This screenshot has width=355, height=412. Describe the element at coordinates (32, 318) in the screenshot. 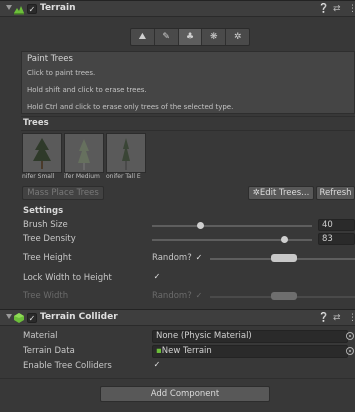

I see `collider-enabled-checkbox: ✓` at that location.